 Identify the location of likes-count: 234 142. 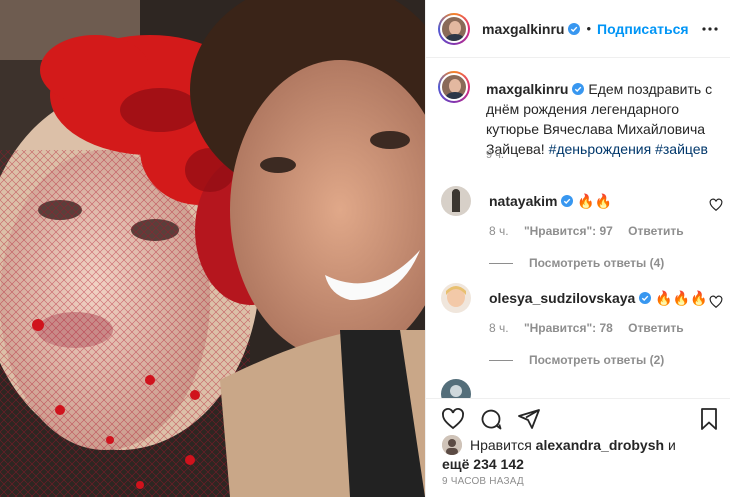
(498, 464).